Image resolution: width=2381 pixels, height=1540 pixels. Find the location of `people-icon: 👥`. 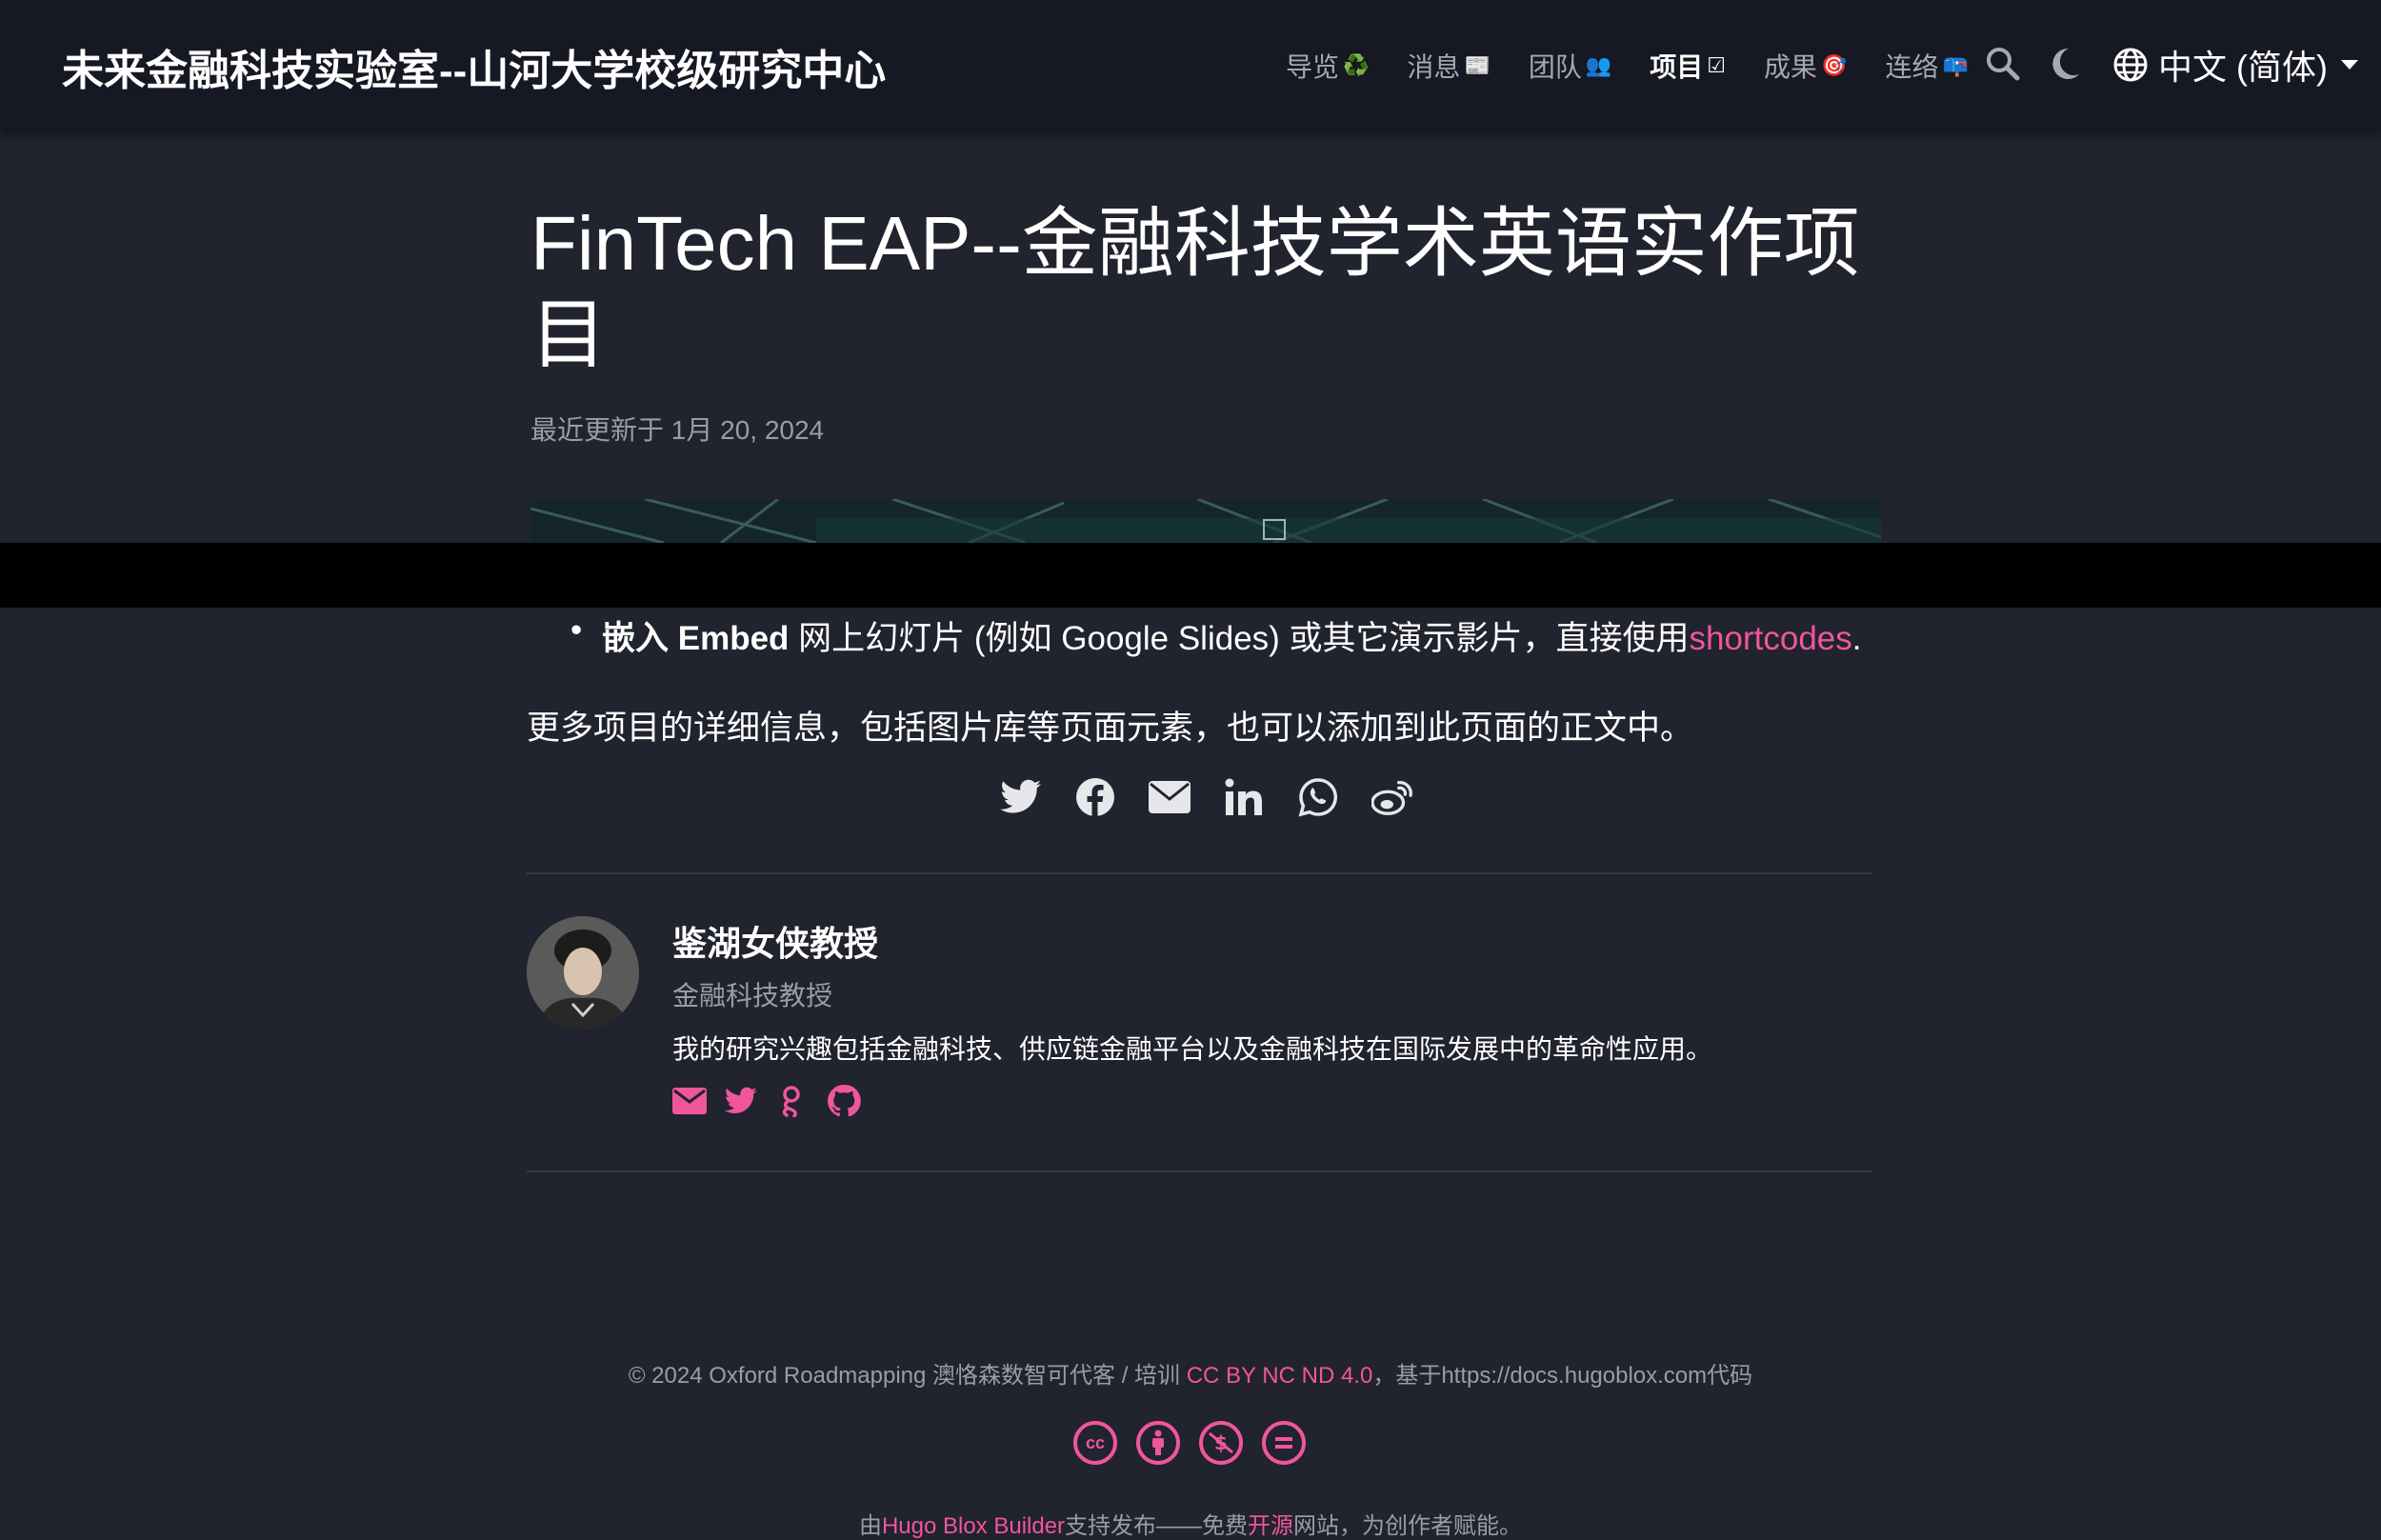

people-icon: 👥 is located at coordinates (1599, 65).